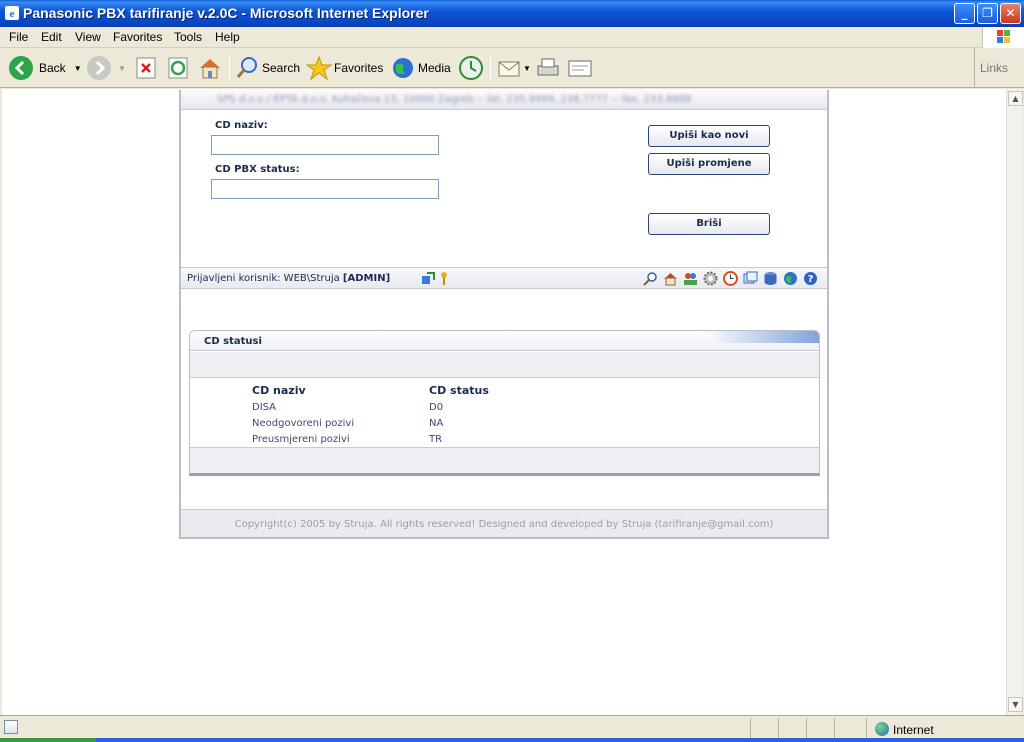 Image resolution: width=1024 pixels, height=742 pixels. Describe the element at coordinates (790, 278) in the screenshot. I see `globe-icon` at that location.